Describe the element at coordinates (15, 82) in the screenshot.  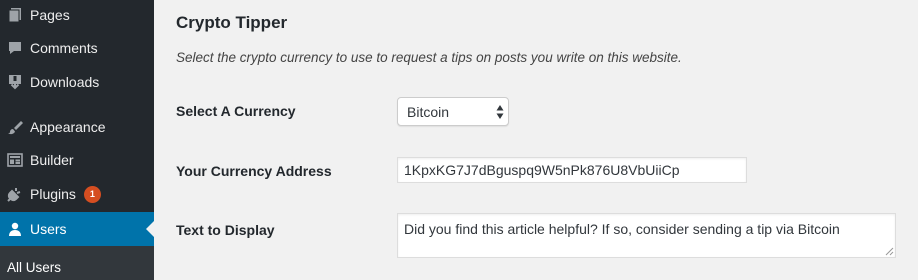
I see `downloads-icon` at that location.